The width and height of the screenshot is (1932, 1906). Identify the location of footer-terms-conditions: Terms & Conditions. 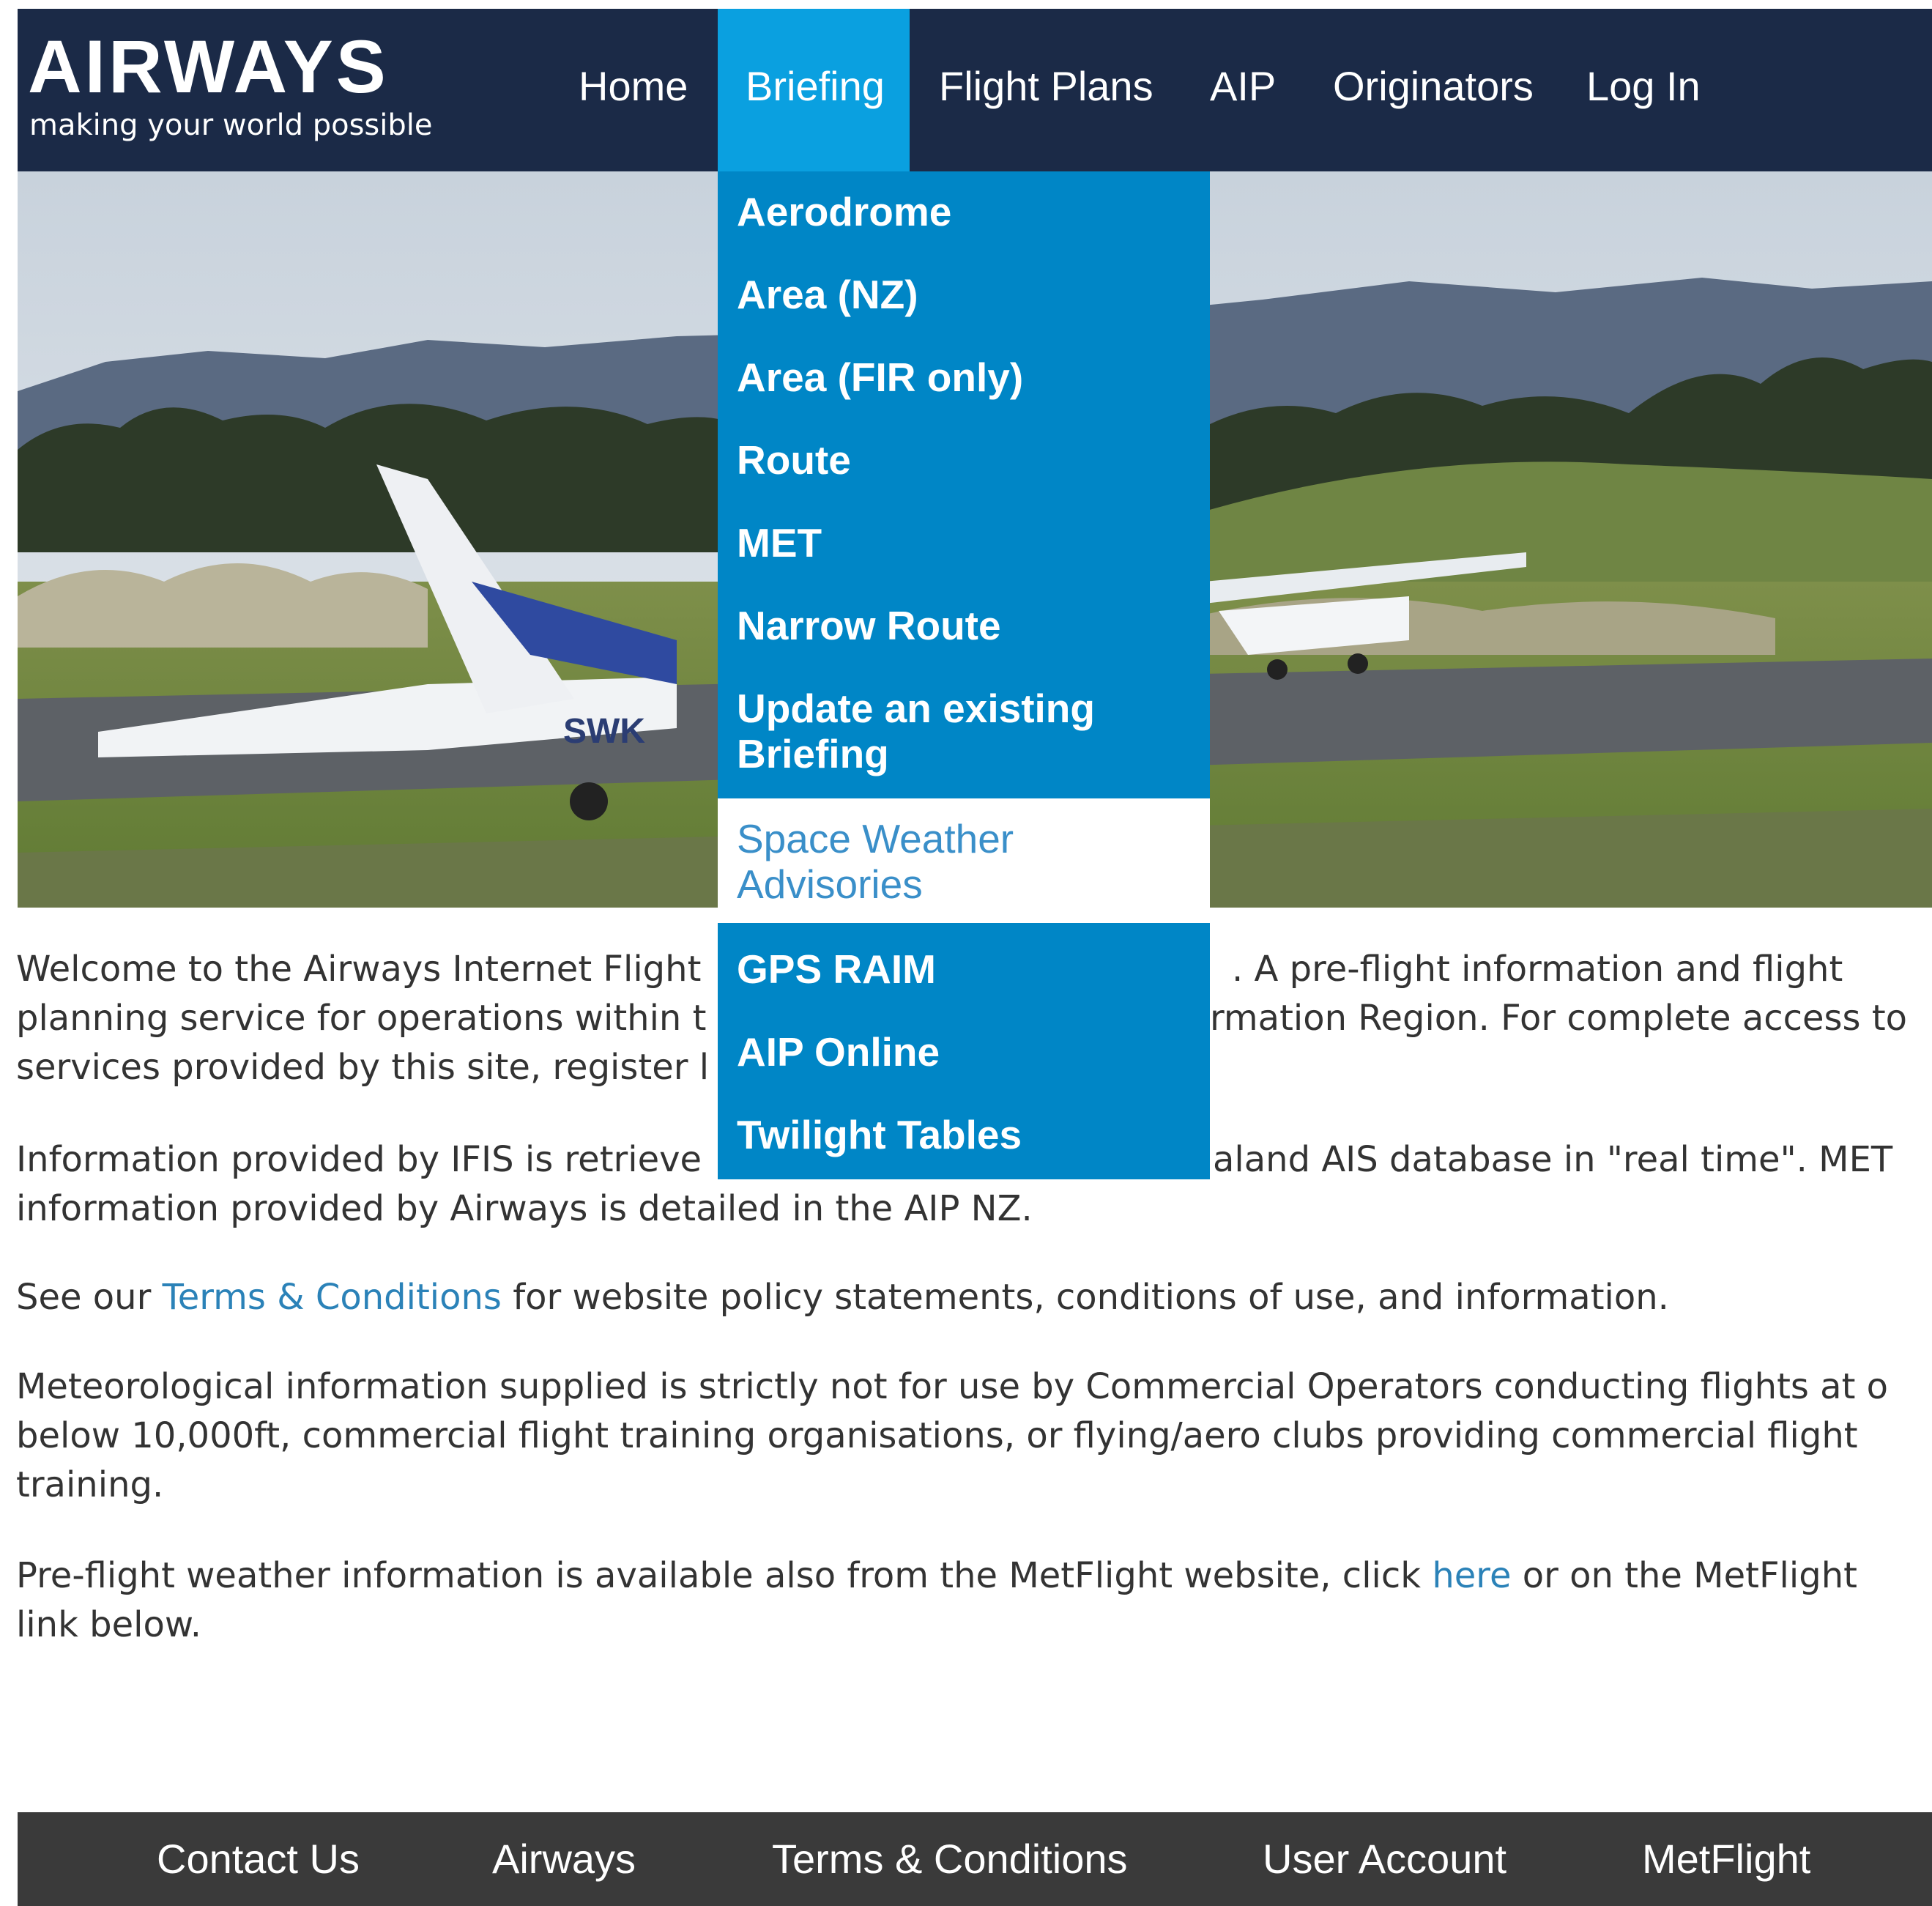
(950, 1859).